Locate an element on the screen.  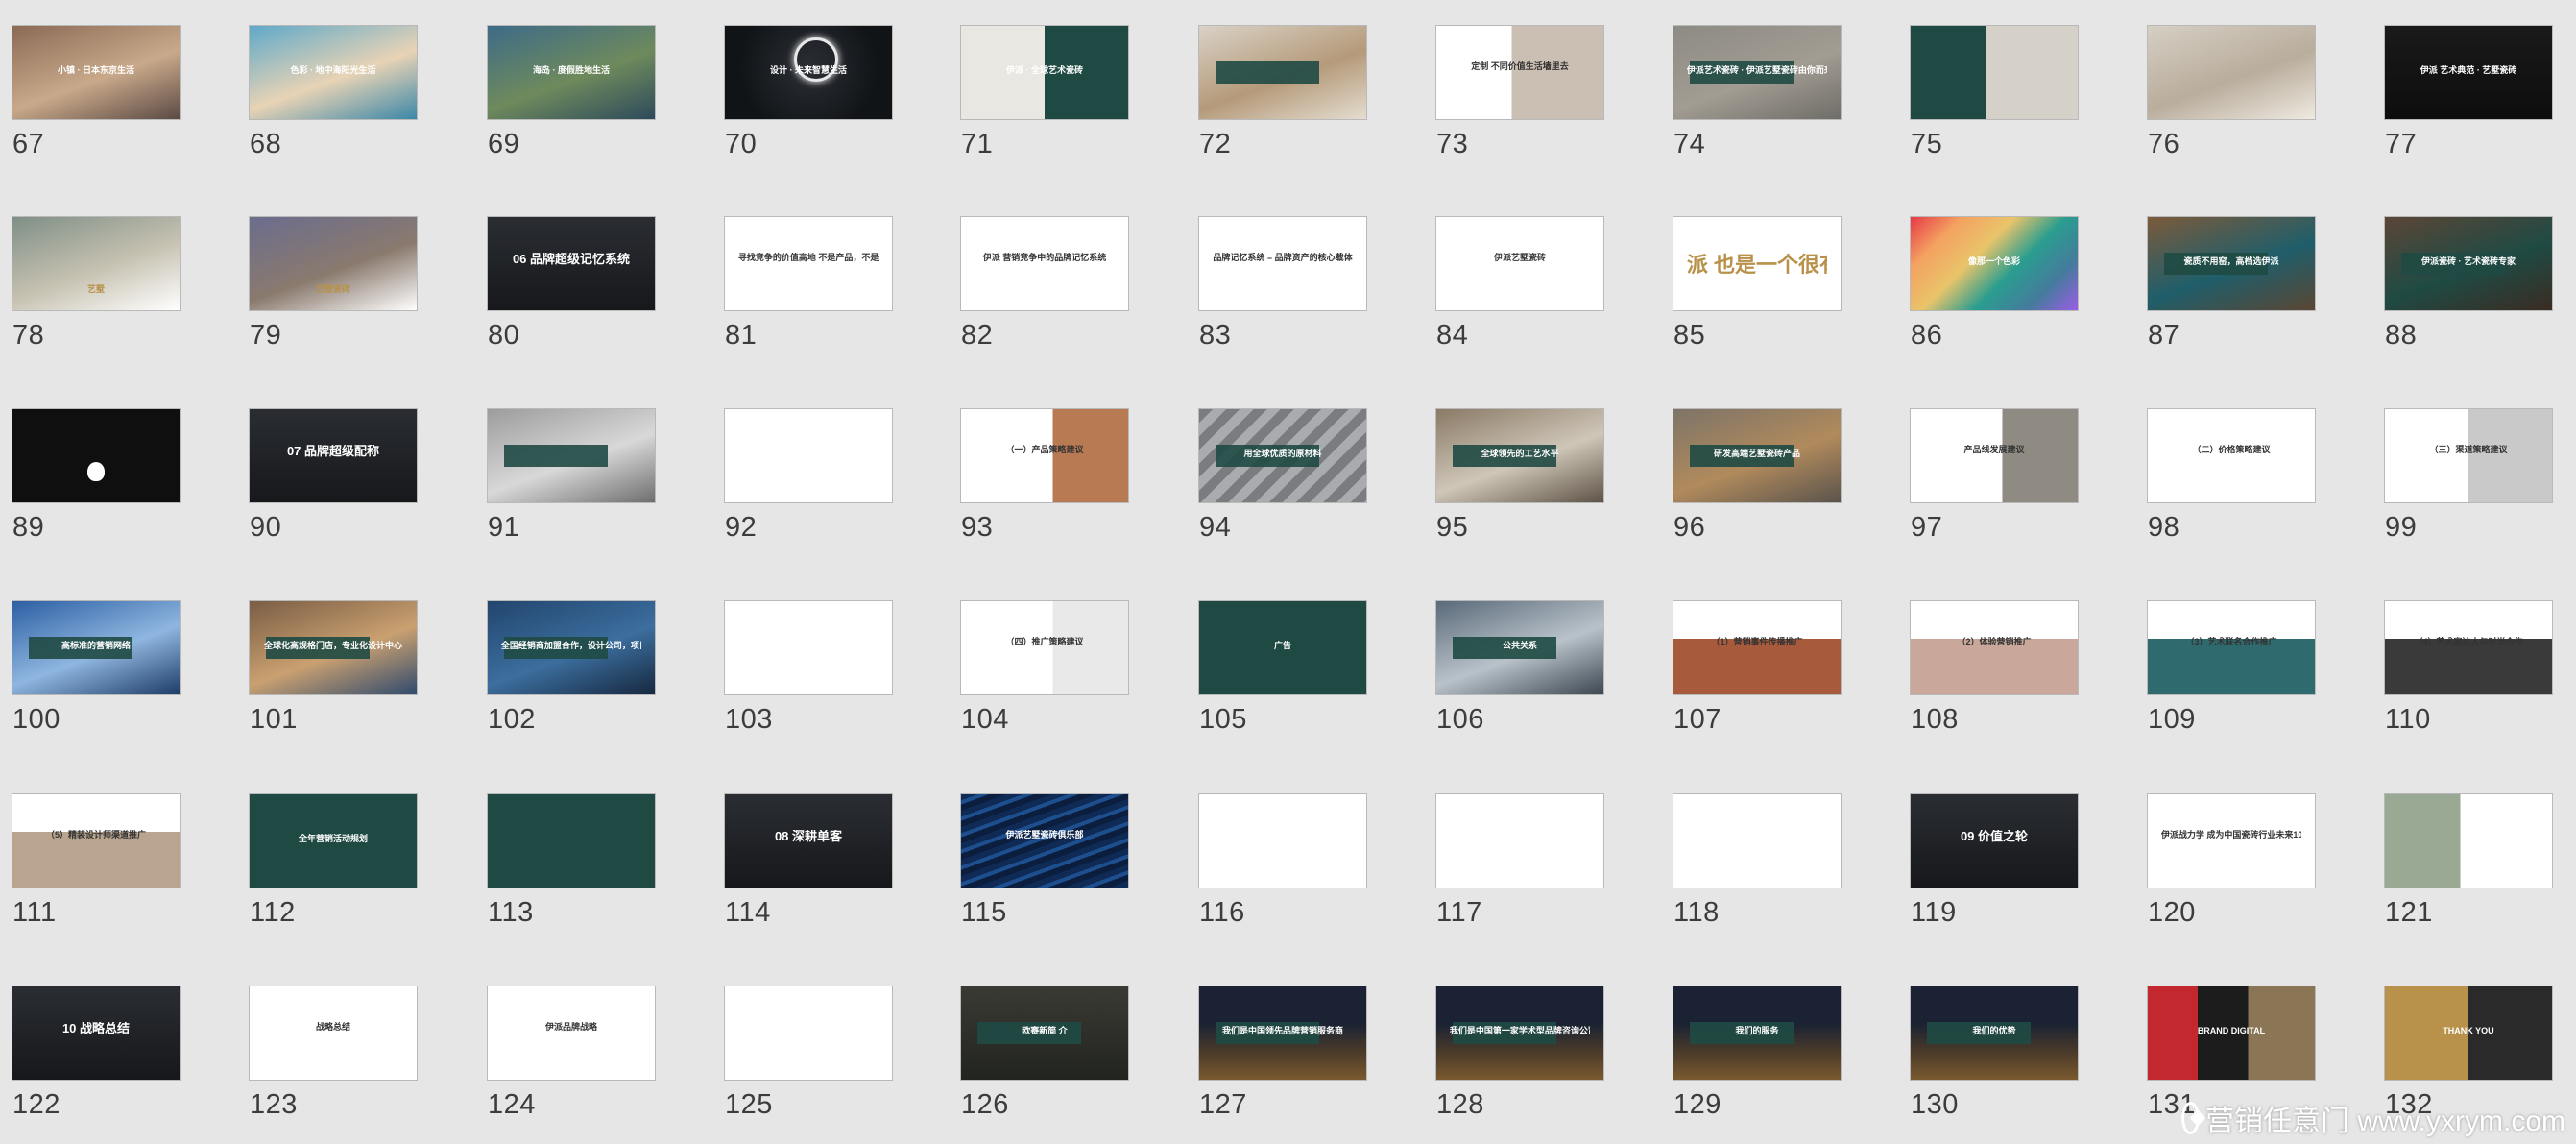
slide-thumbnail: 色彩 · 地中海阳光生活 is located at coordinates (333, 72).